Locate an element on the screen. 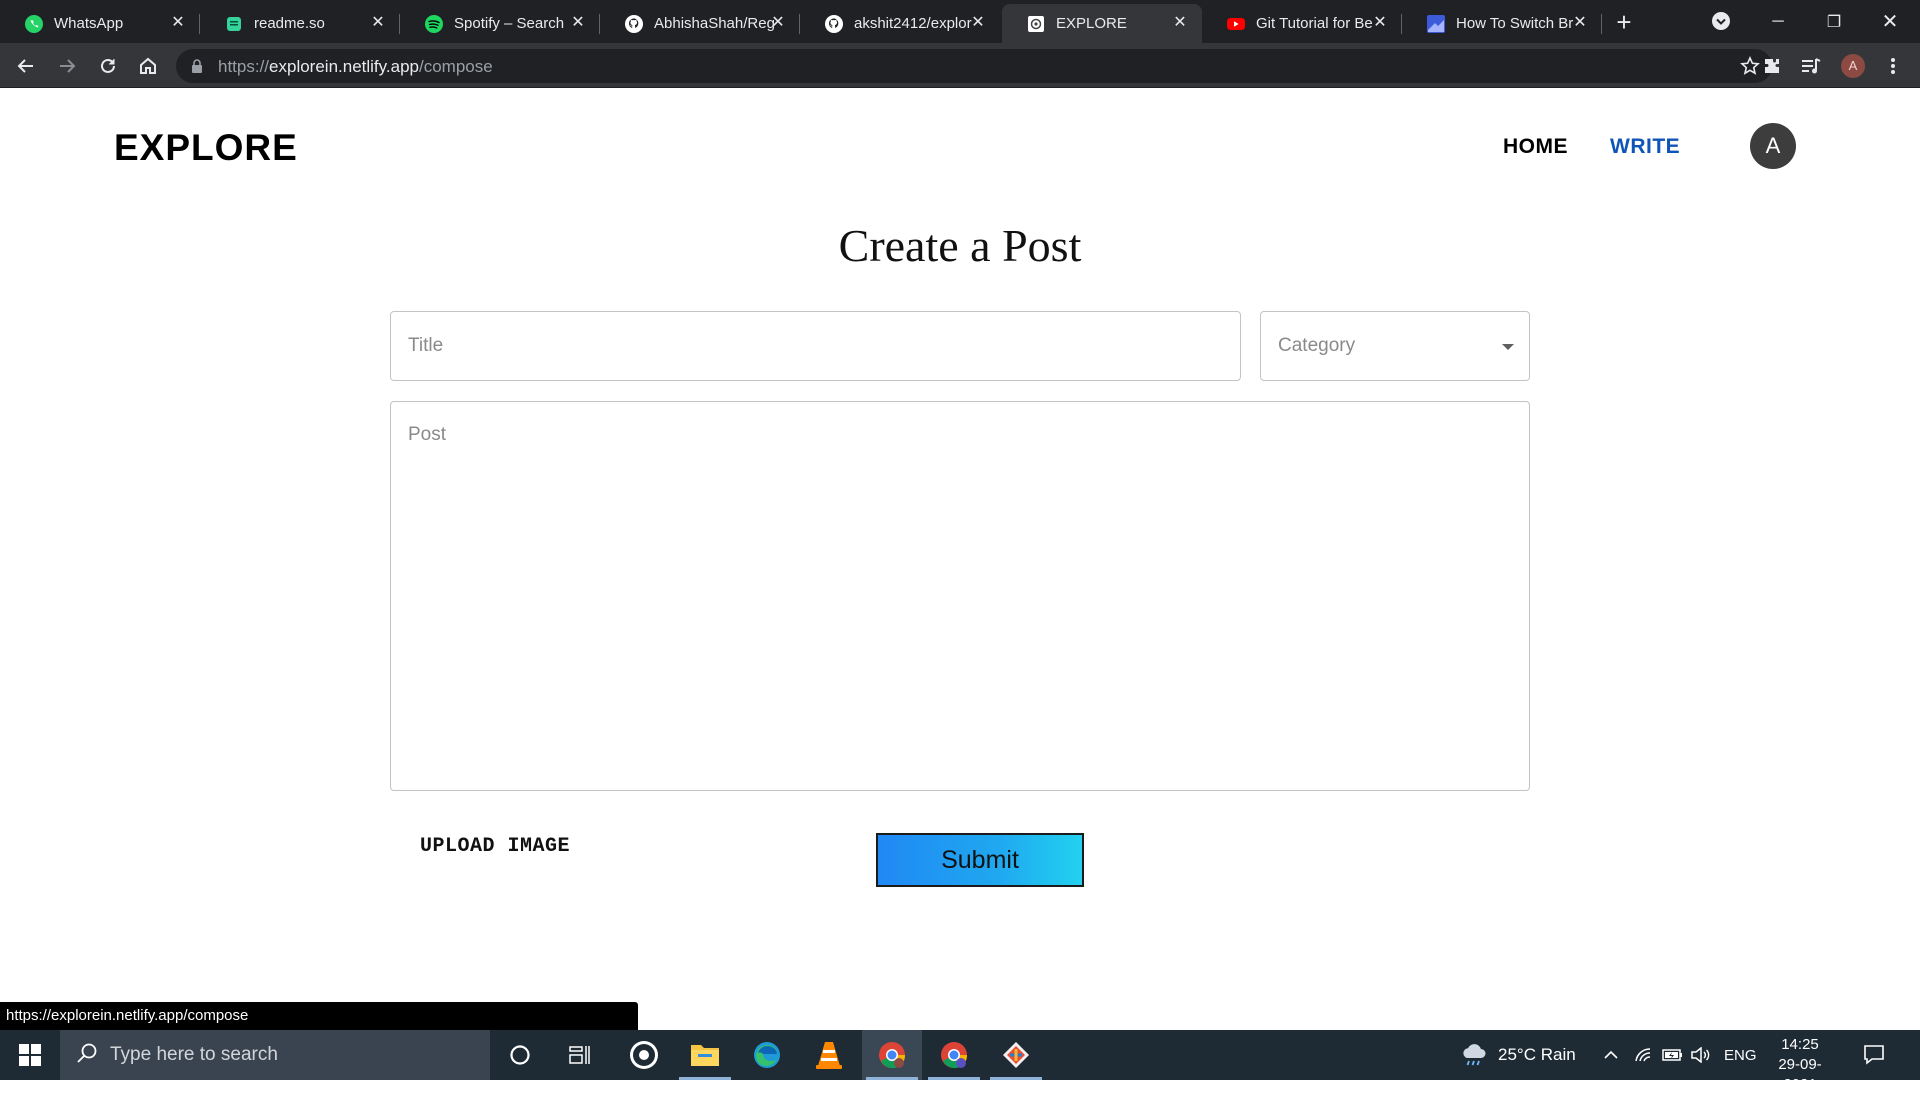 This screenshot has height=1095, width=1920. volume-button is located at coordinates (1700, 1055).